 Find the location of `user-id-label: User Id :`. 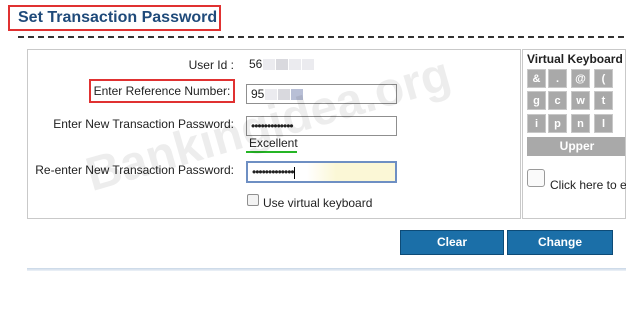

user-id-label: User Id : is located at coordinates (211, 65).